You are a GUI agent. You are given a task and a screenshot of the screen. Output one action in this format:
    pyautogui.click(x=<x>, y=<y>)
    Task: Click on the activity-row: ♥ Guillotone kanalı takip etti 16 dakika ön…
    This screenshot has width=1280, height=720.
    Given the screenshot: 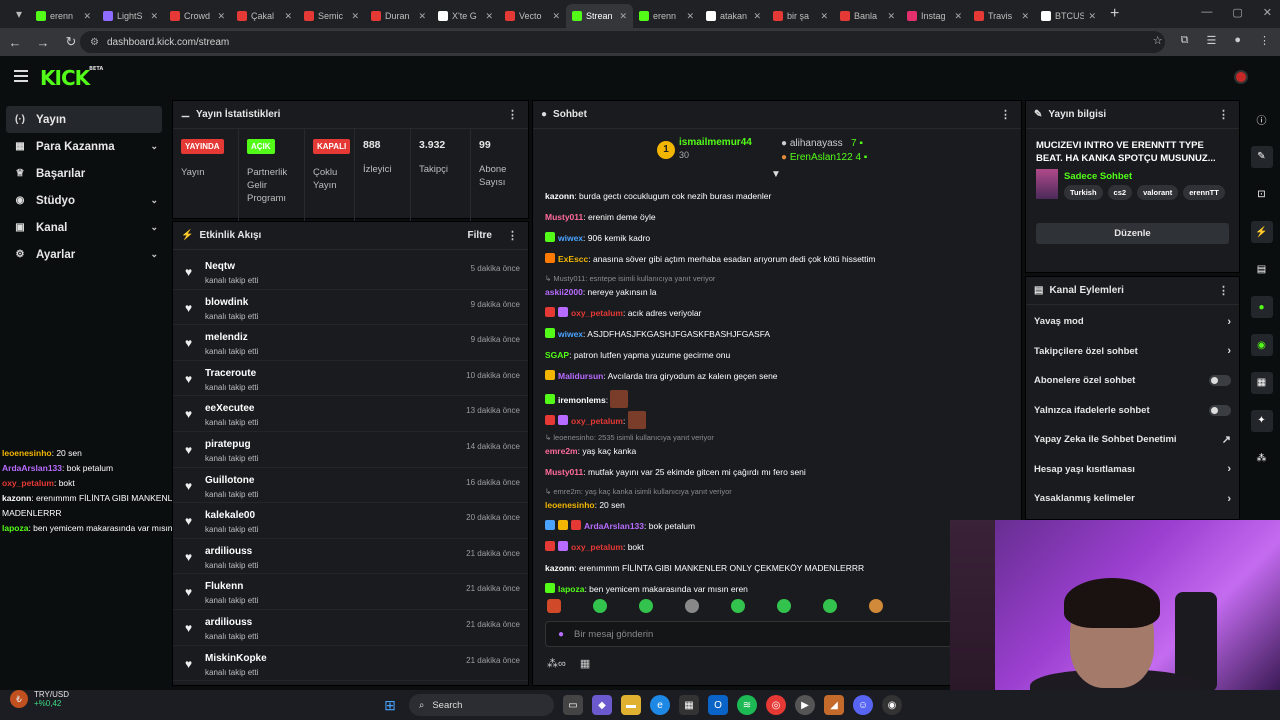 What is the action you would take?
    pyautogui.click(x=350, y=486)
    